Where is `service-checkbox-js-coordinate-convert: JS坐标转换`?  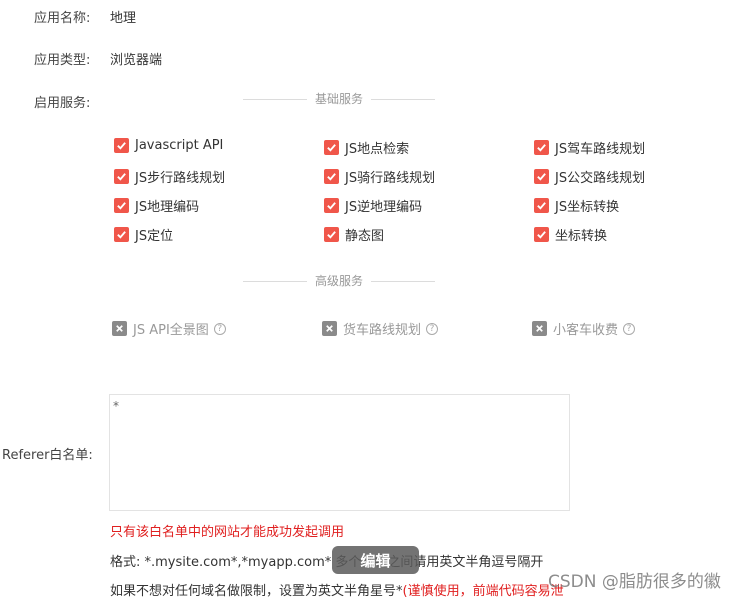
service-checkbox-js-coordinate-convert: JS坐标转换 is located at coordinates (576, 205).